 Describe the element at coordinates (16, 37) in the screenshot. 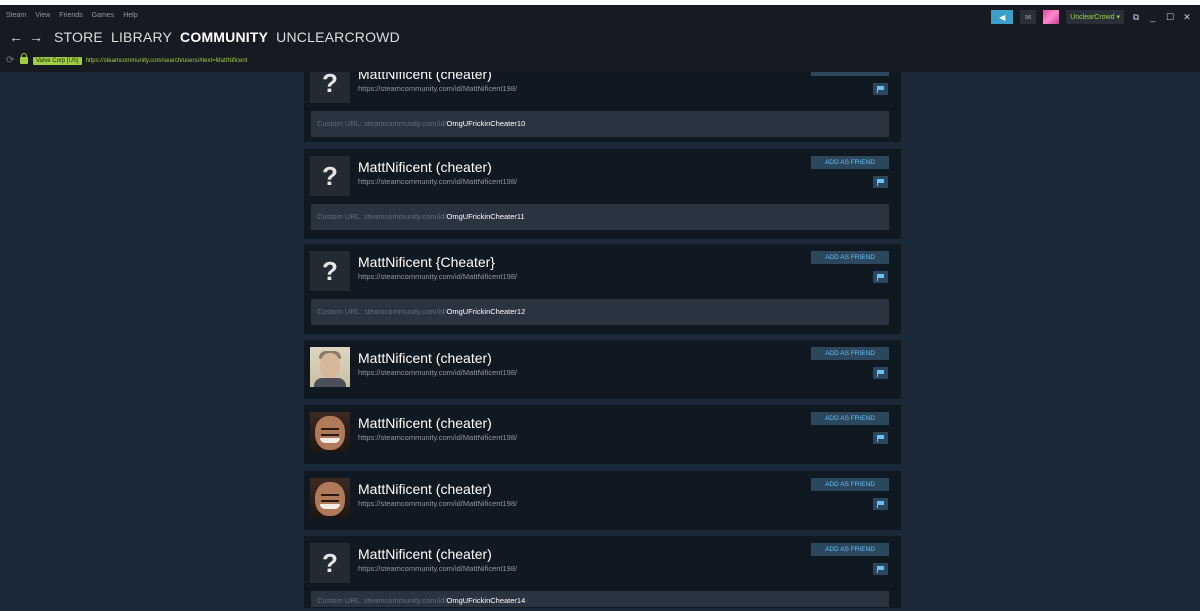

I see `back-arrow-icon: ←` at that location.